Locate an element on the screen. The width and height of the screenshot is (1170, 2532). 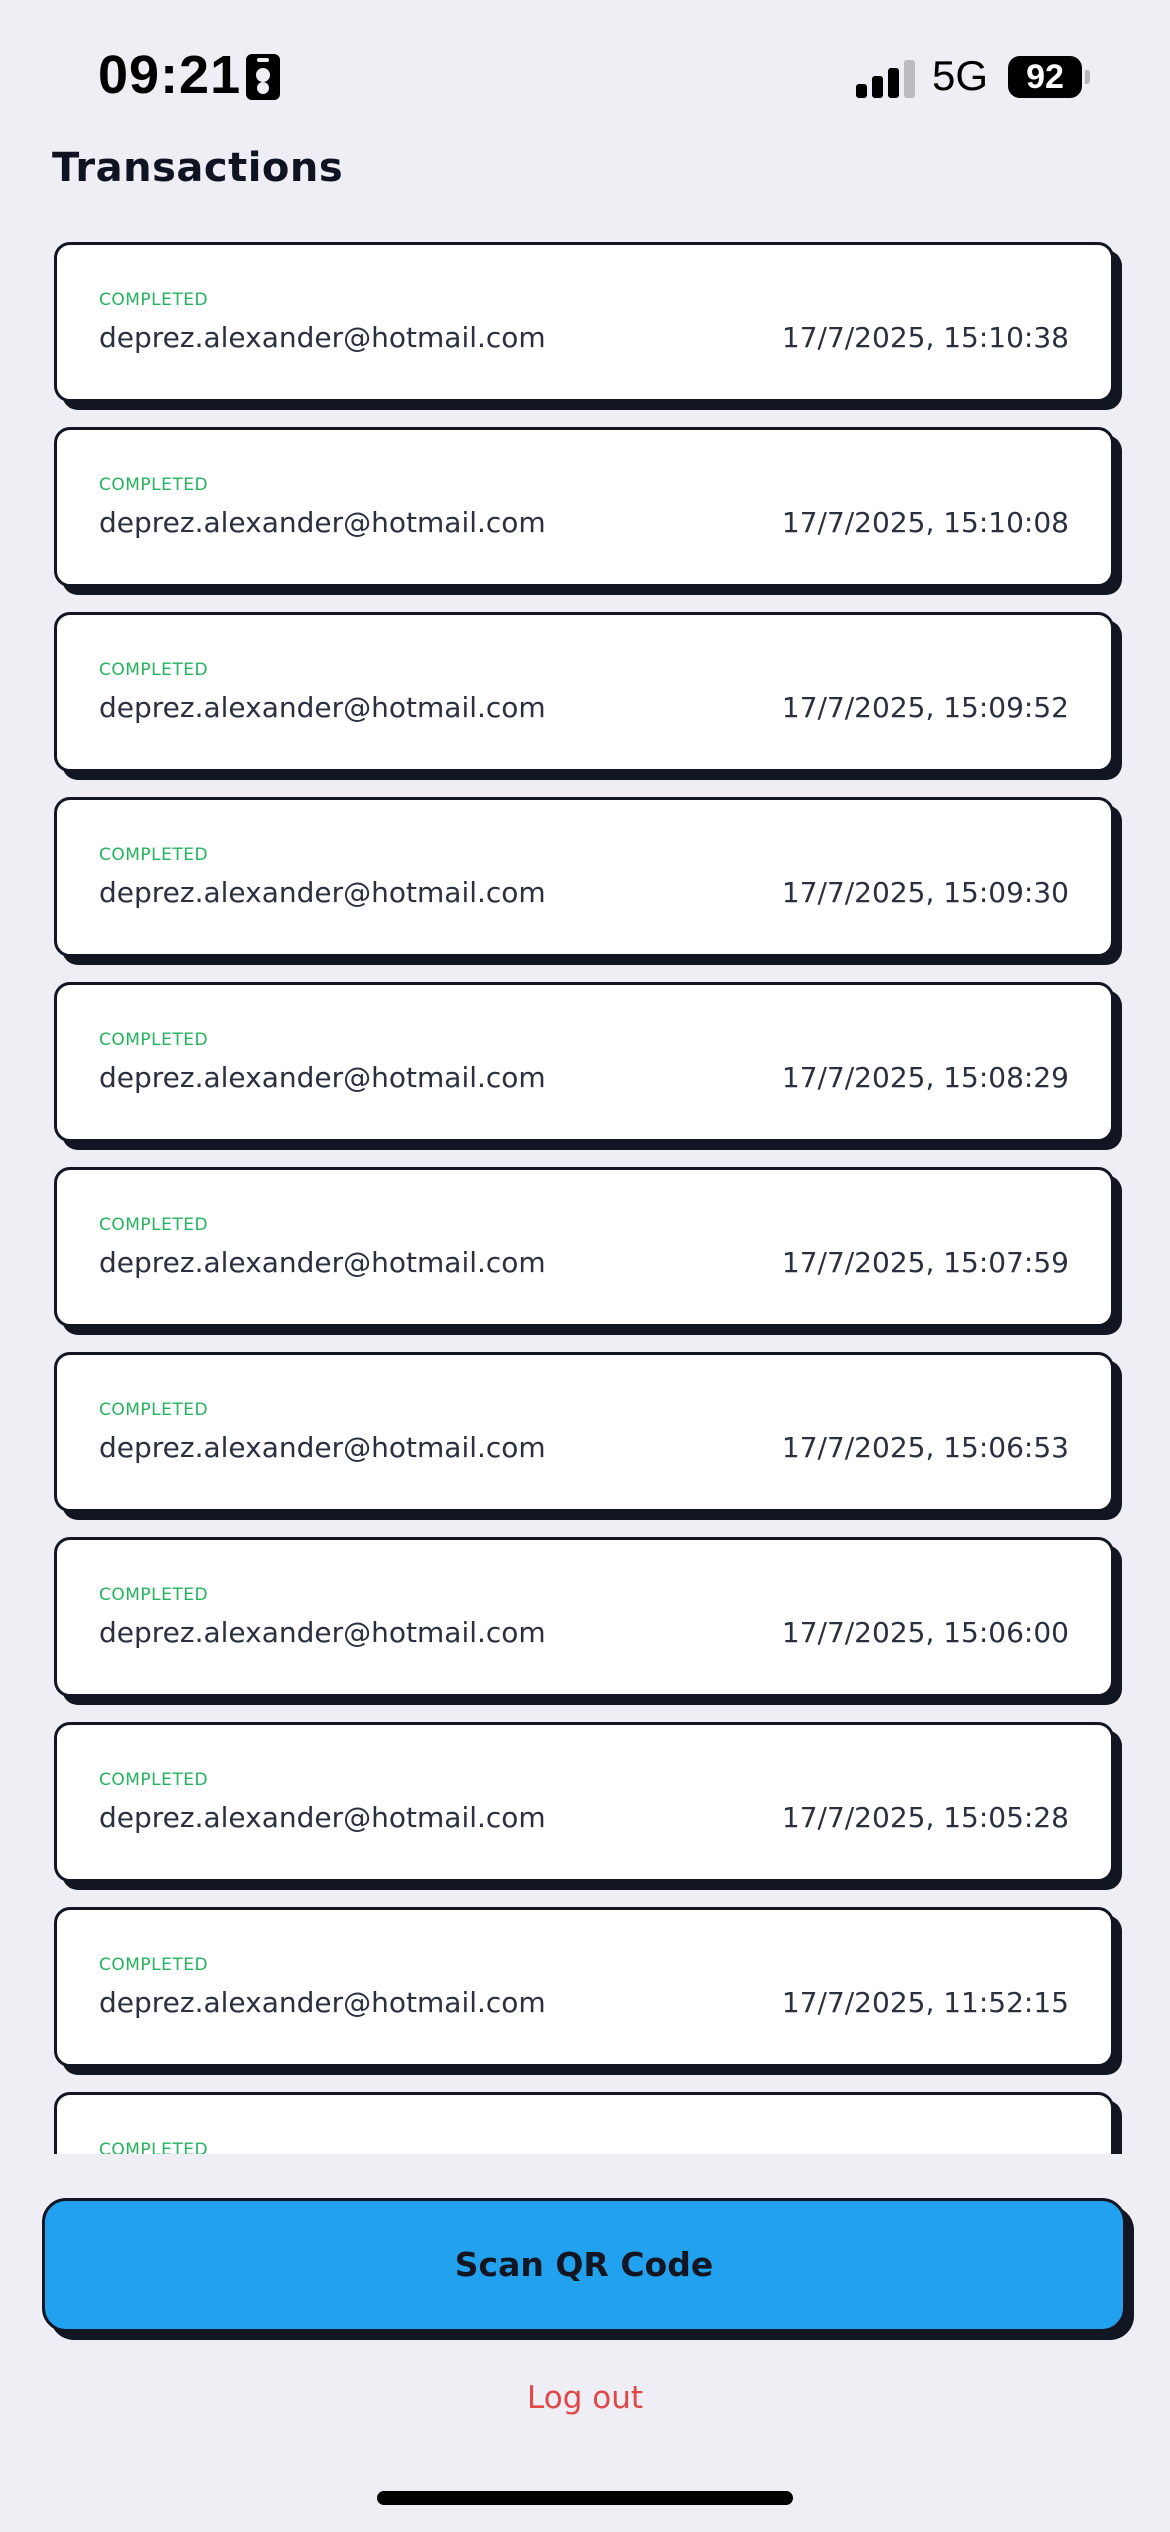
battery-cap is located at coordinates (1087, 77).